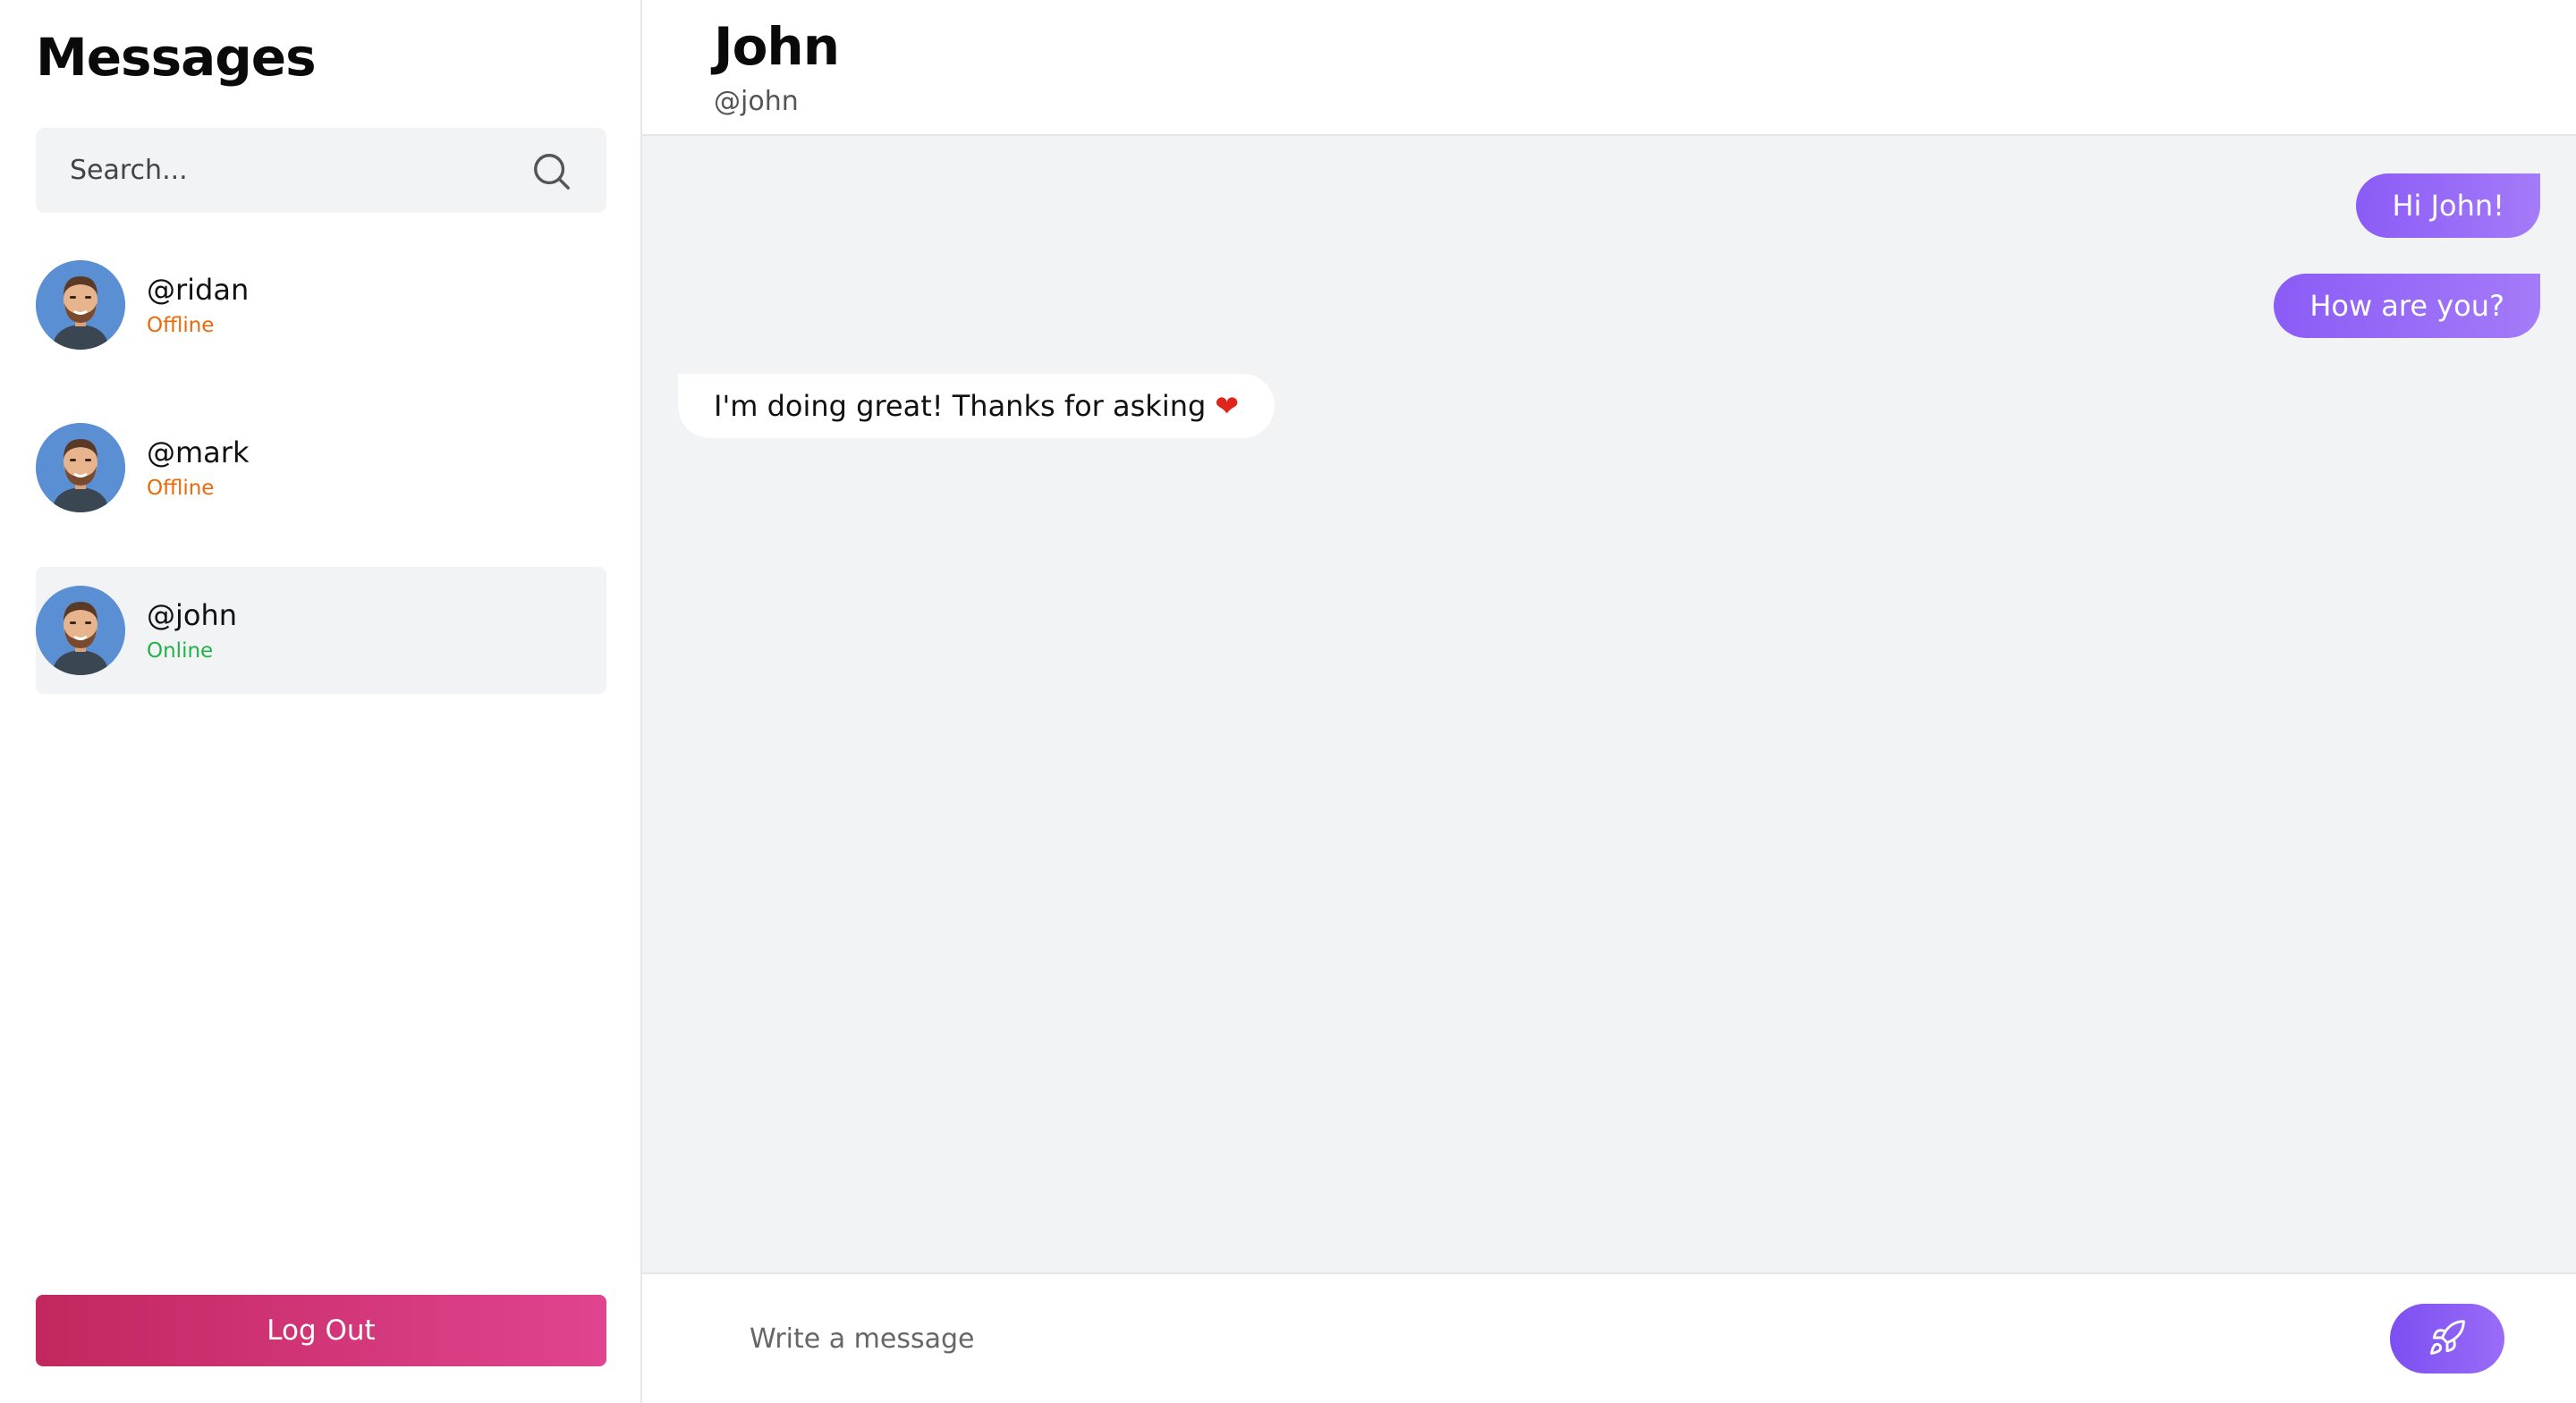 Image resolution: width=2576 pixels, height=1403 pixels. Describe the element at coordinates (1570, 1339) in the screenshot. I see `message-input` at that location.